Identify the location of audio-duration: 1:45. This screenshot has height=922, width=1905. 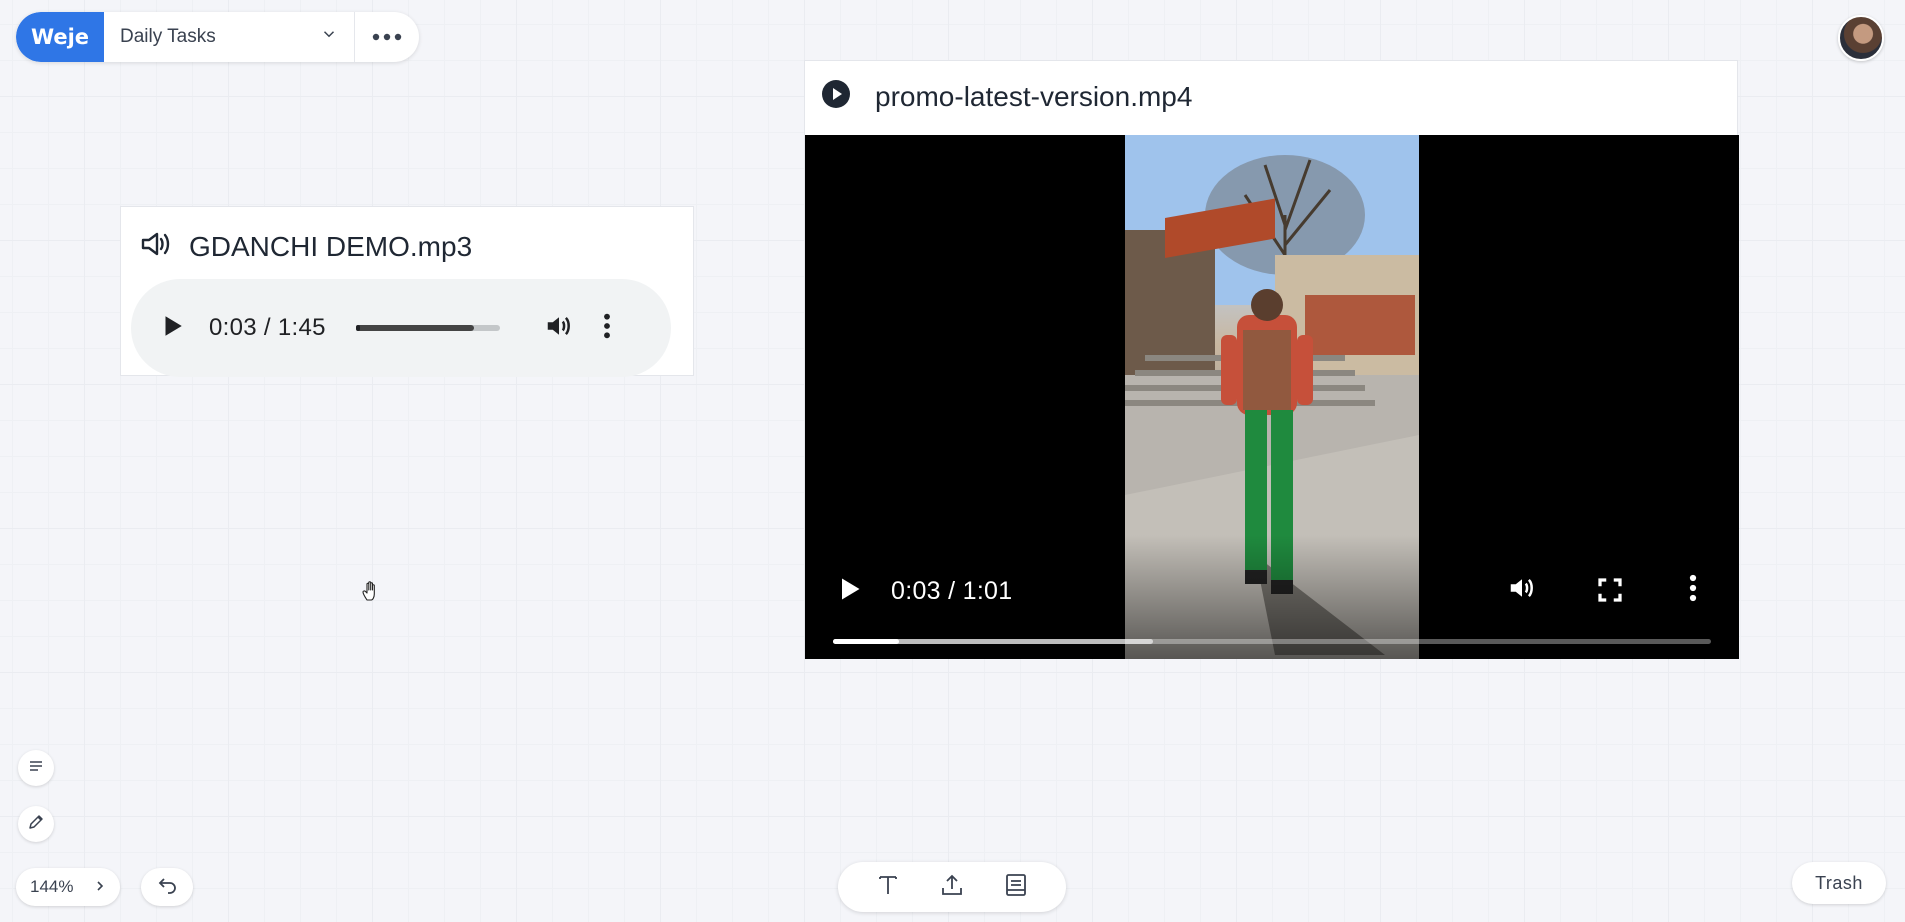
(301, 327).